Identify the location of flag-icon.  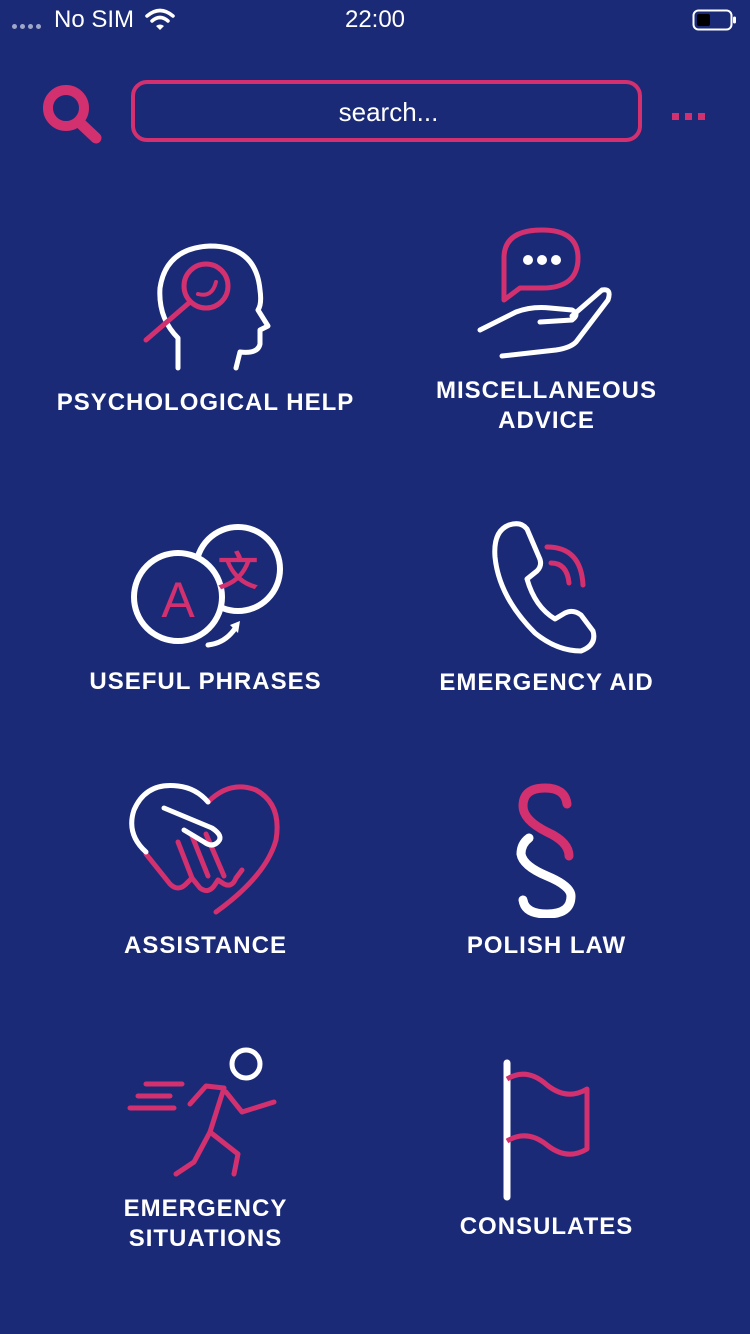
(546, 1130).